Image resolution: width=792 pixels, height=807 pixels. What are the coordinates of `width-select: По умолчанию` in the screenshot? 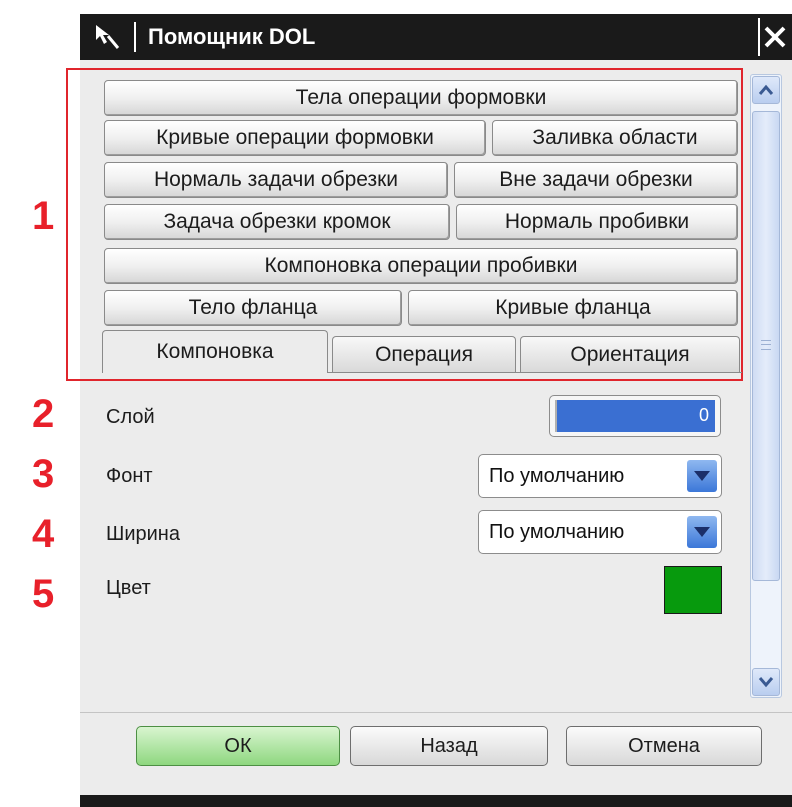 It's located at (600, 532).